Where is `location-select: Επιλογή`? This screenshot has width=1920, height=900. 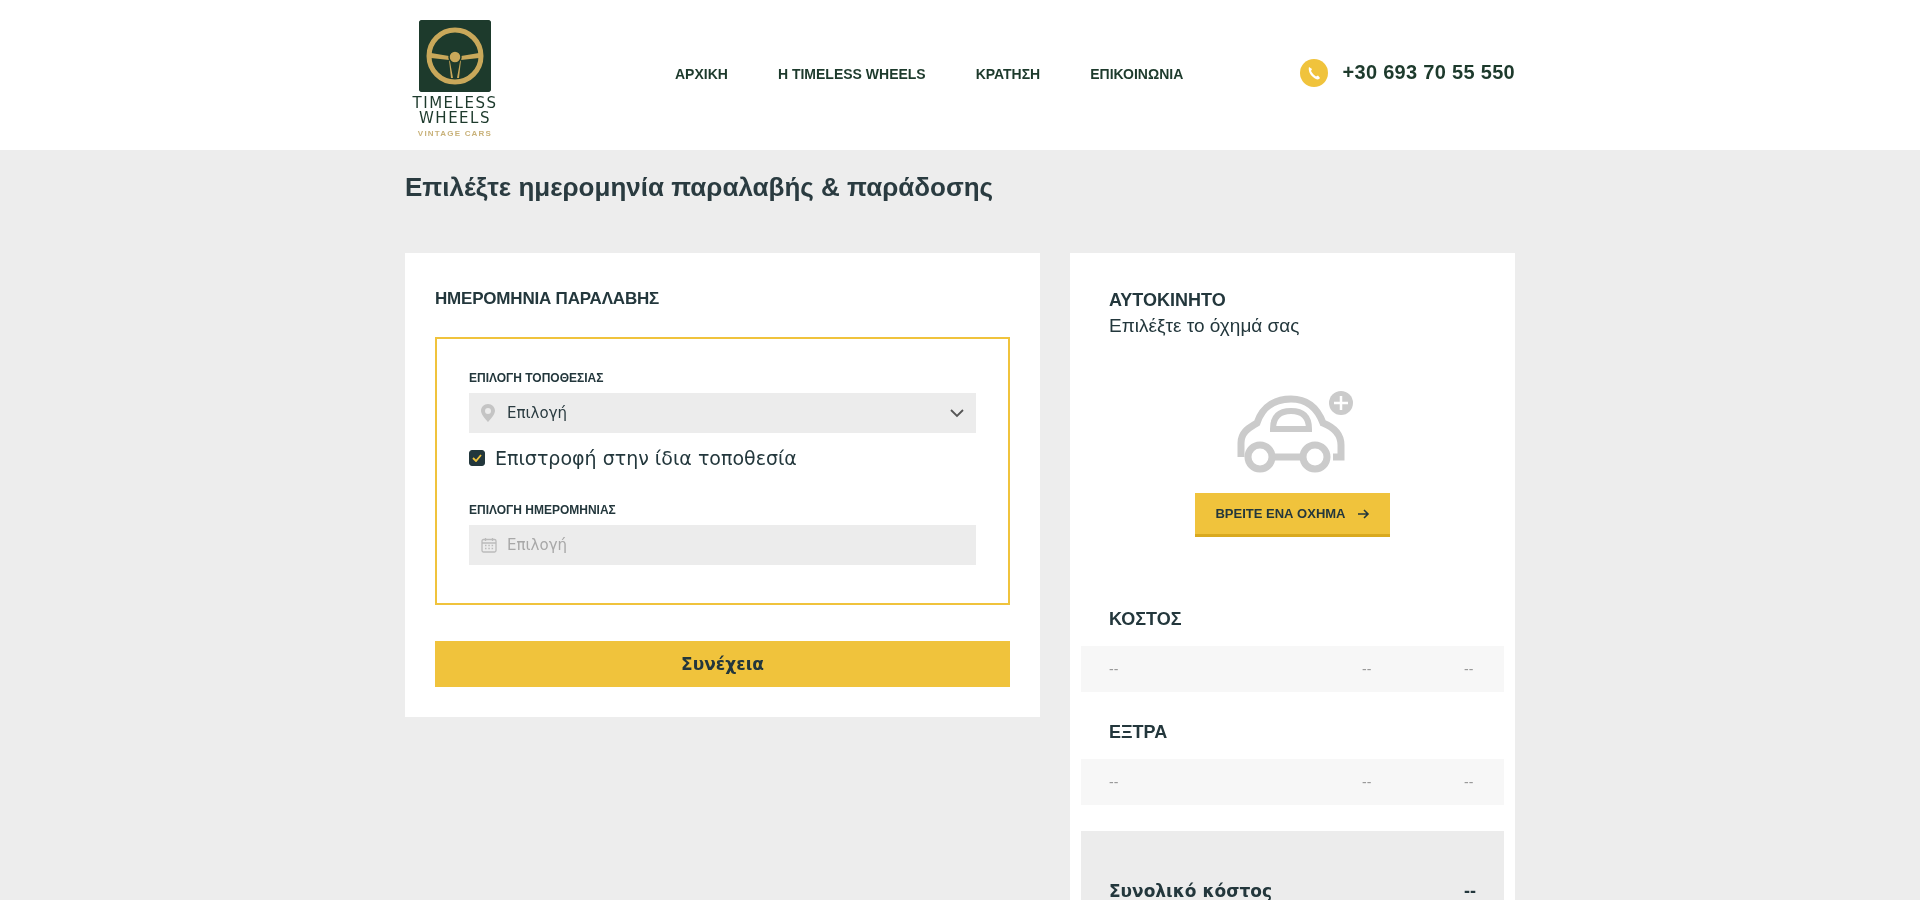
location-select: Επιλογή is located at coordinates (722, 413).